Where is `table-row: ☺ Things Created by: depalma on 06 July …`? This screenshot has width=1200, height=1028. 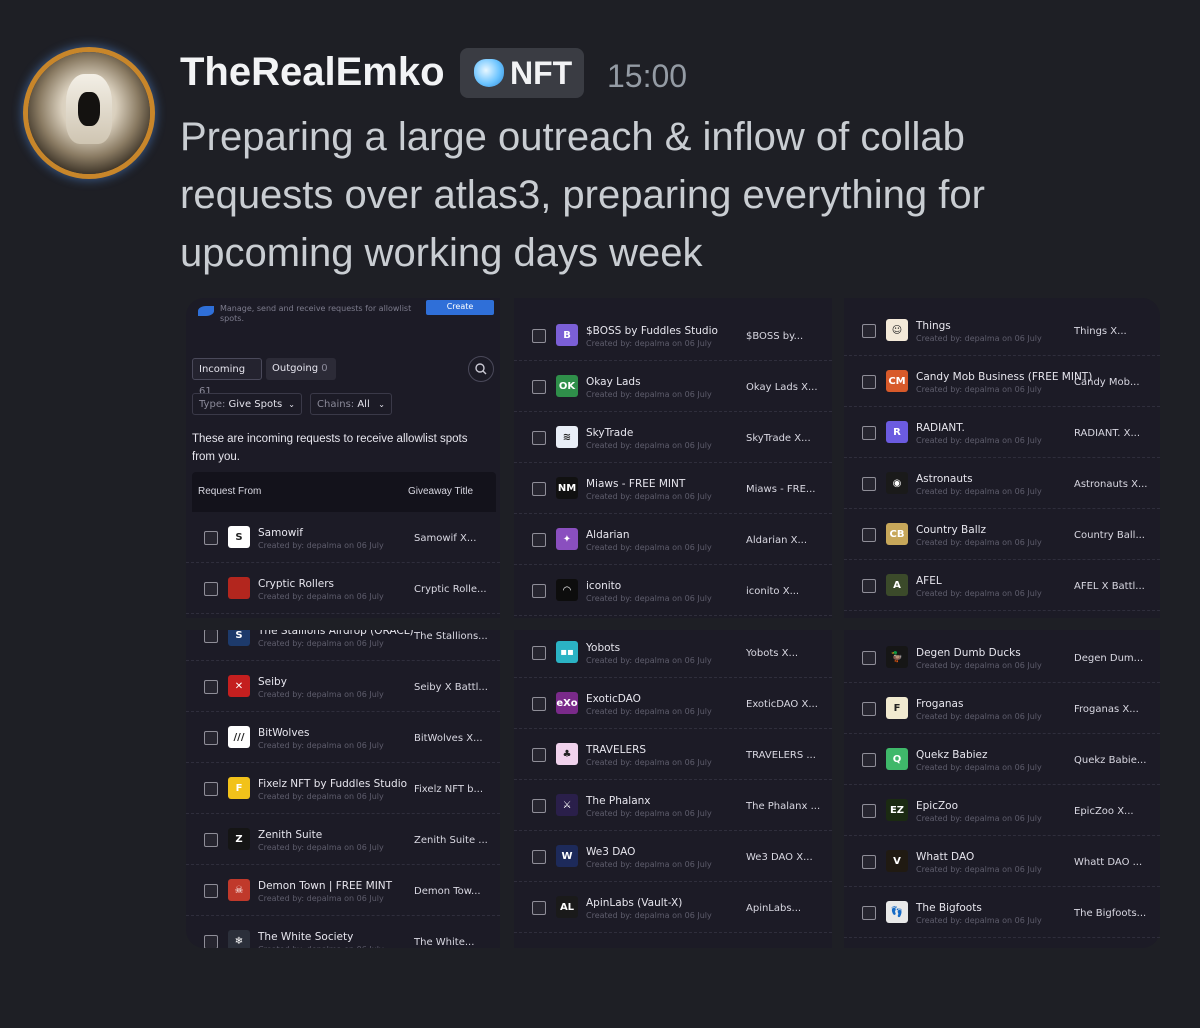 table-row: ☺ Things Created by: depalma on 06 July … is located at coordinates (1002, 330).